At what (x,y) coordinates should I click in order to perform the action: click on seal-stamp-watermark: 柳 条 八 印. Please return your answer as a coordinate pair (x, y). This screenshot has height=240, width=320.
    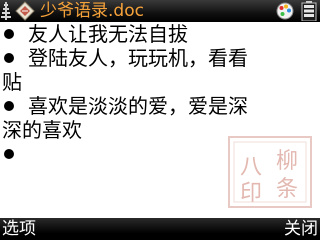
    Looking at the image, I should click on (270, 172).